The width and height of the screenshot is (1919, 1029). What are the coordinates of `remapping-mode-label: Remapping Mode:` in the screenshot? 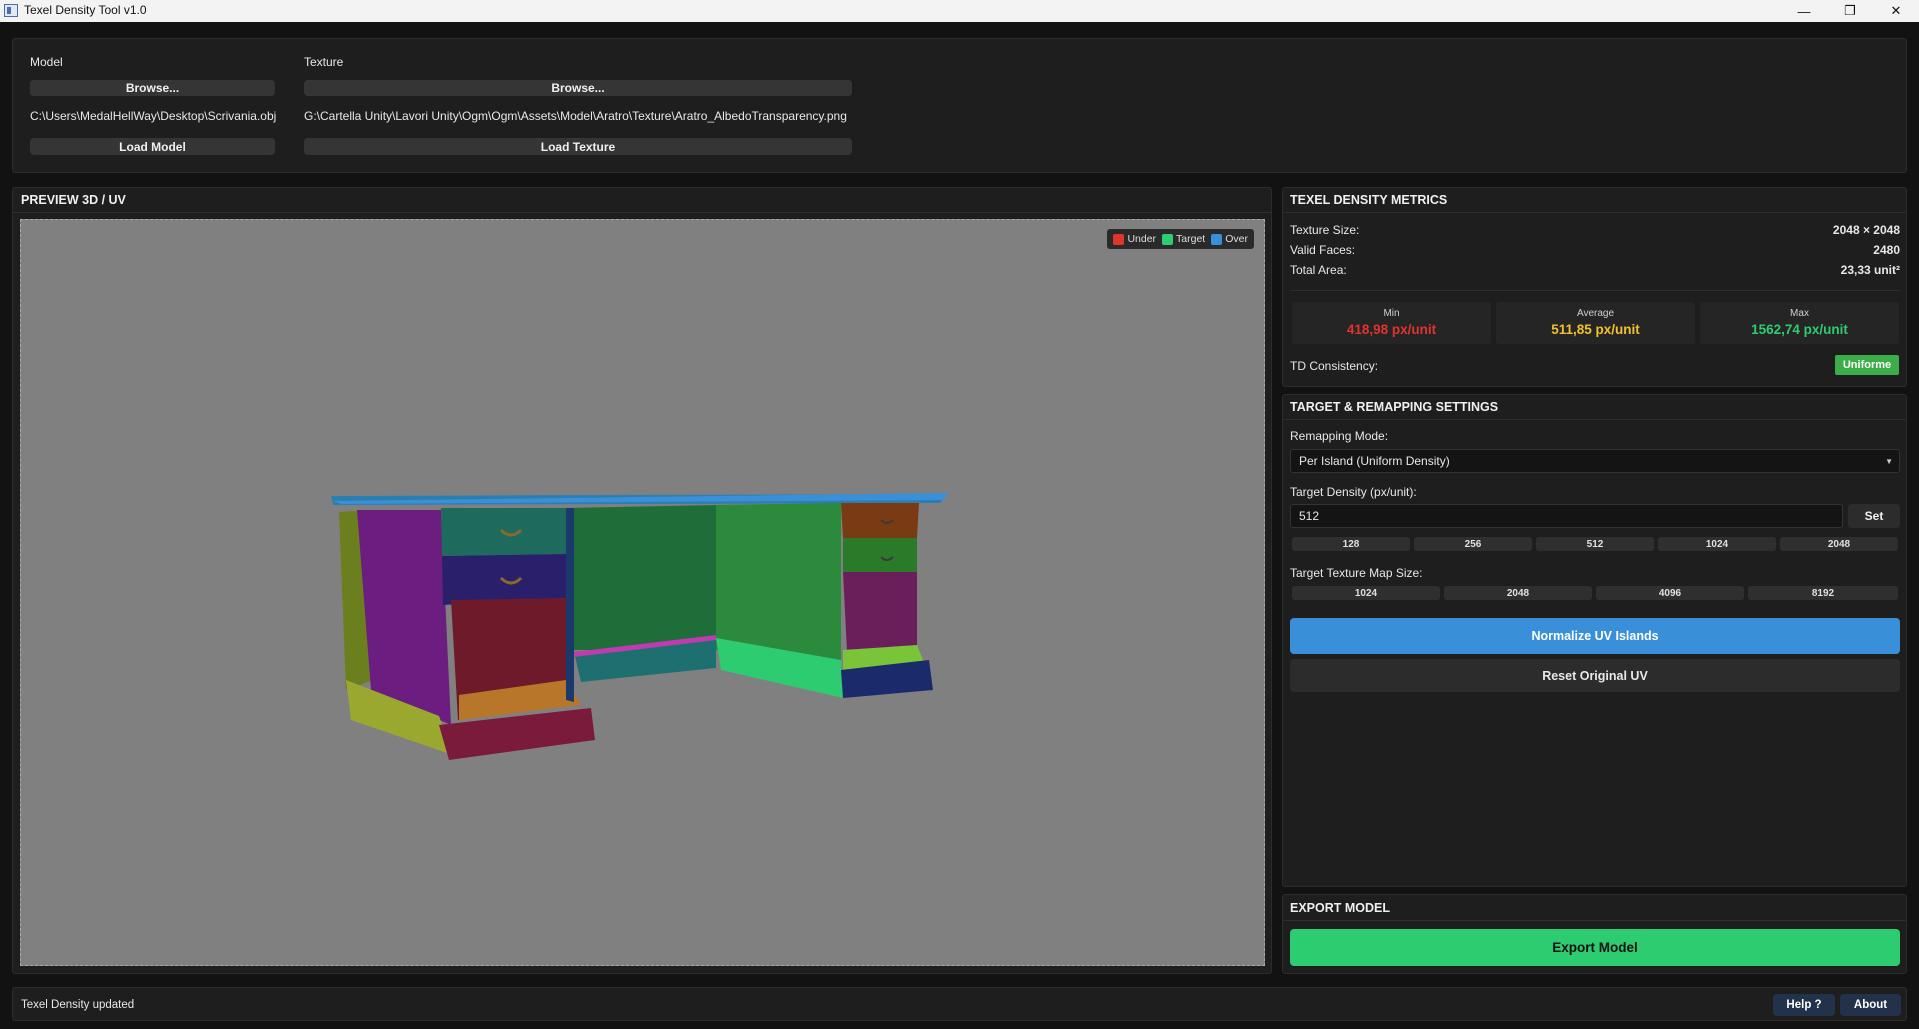 It's located at (1339, 436).